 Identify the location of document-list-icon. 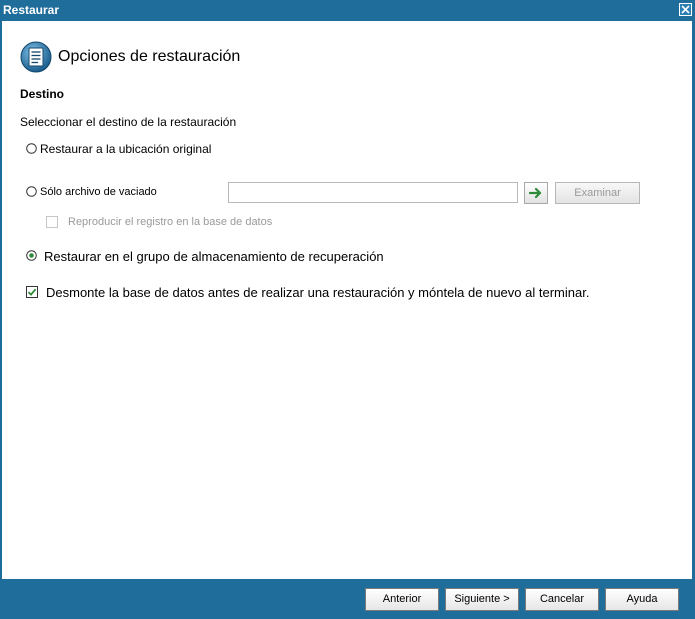
(36, 57).